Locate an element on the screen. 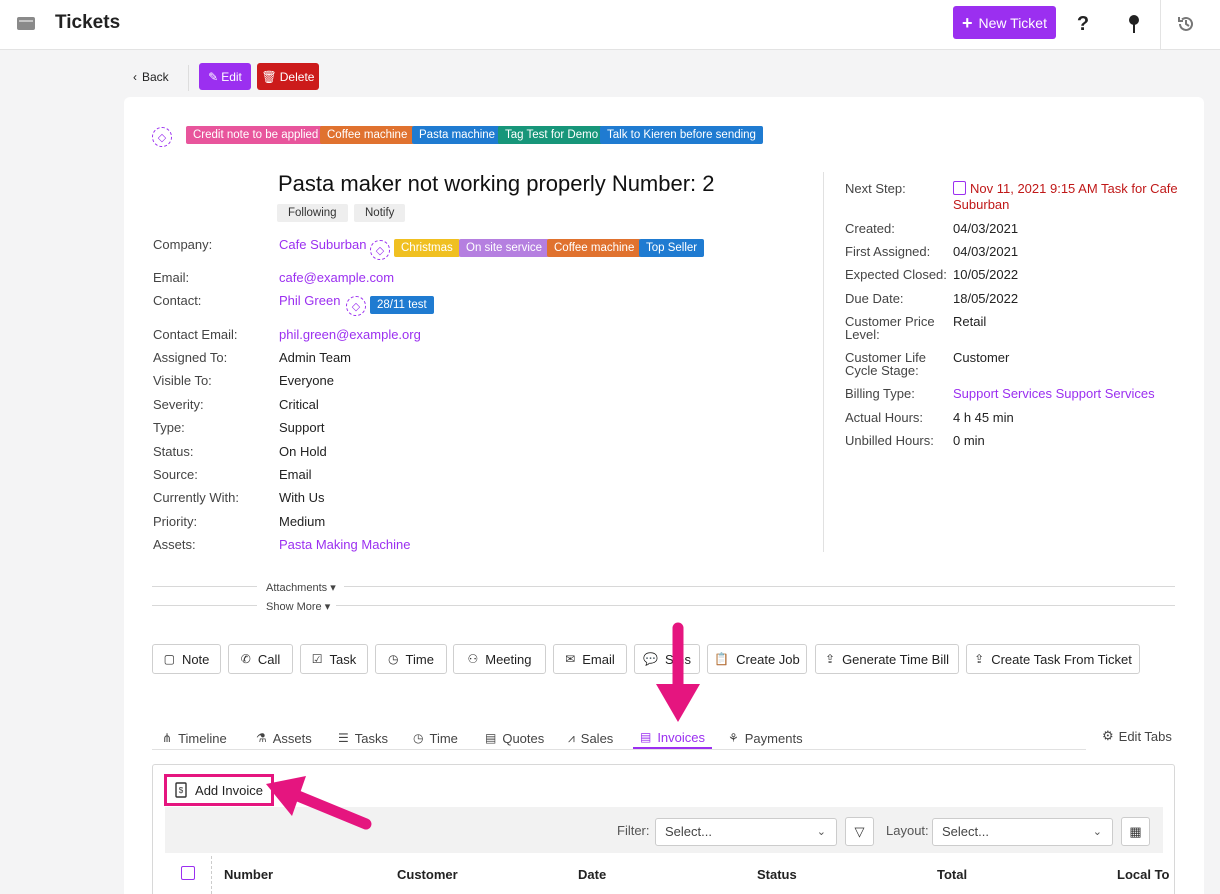 The height and width of the screenshot is (894, 1220). tab-sales: ⩘ Sales is located at coordinates (590, 738).